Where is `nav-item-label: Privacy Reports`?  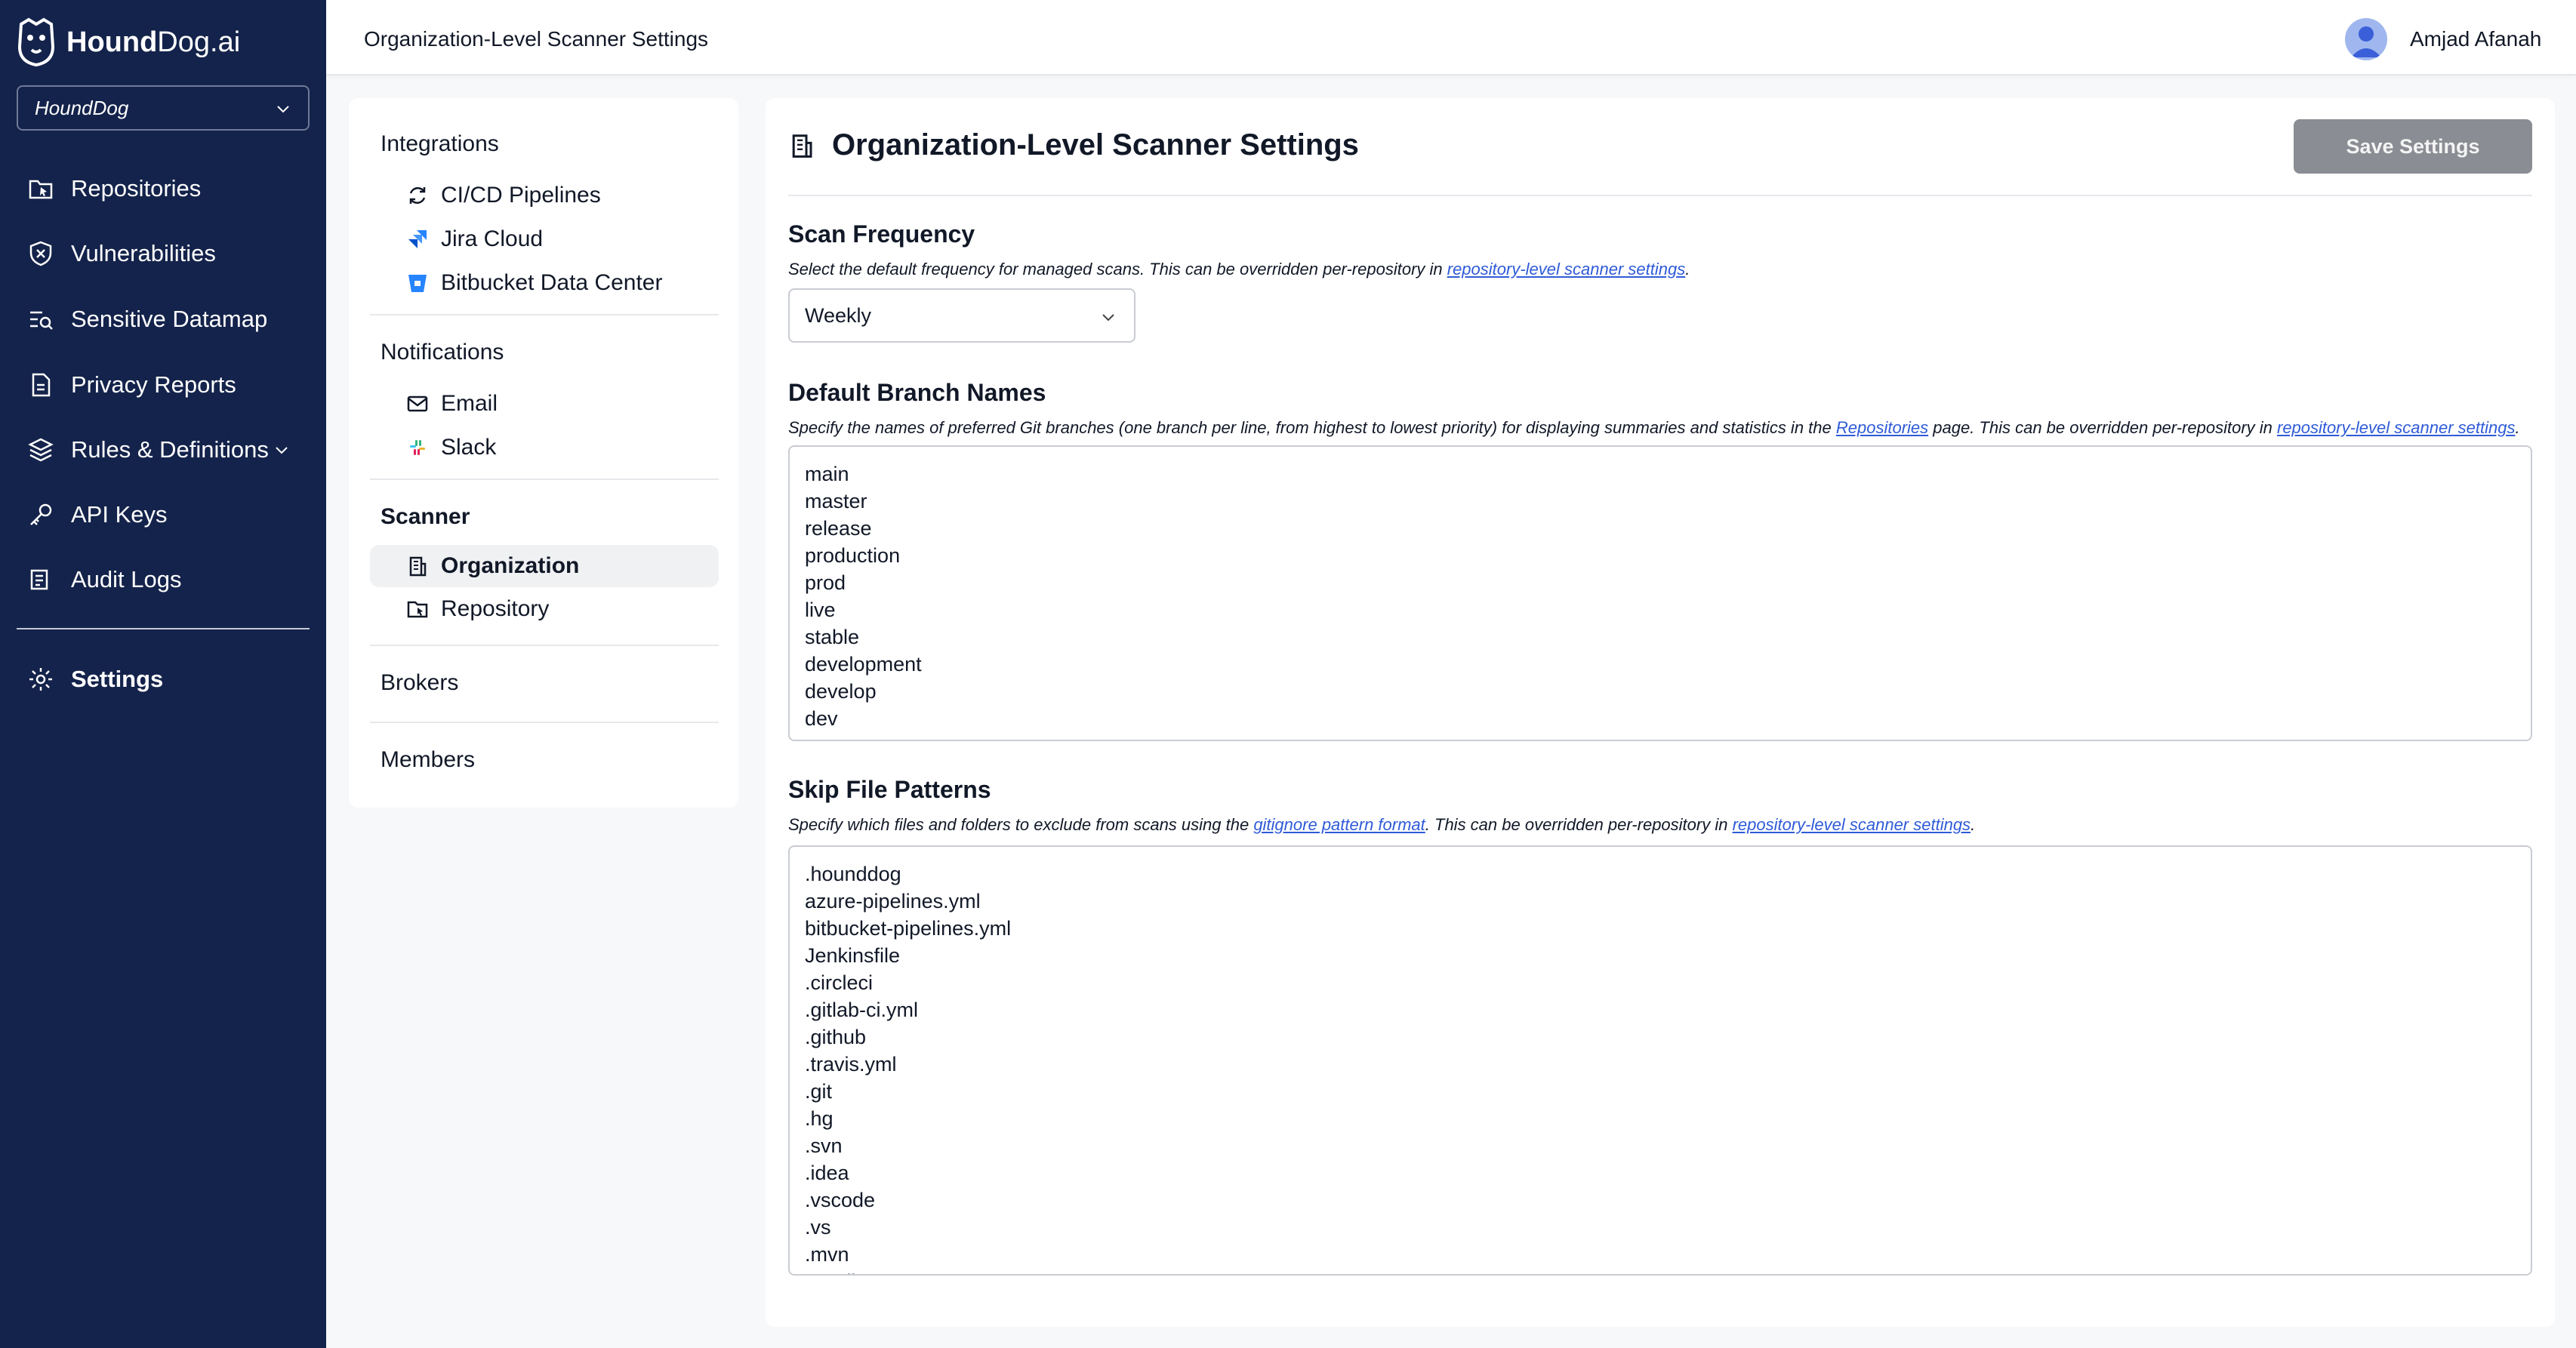
nav-item-label: Privacy Reports is located at coordinates (153, 384).